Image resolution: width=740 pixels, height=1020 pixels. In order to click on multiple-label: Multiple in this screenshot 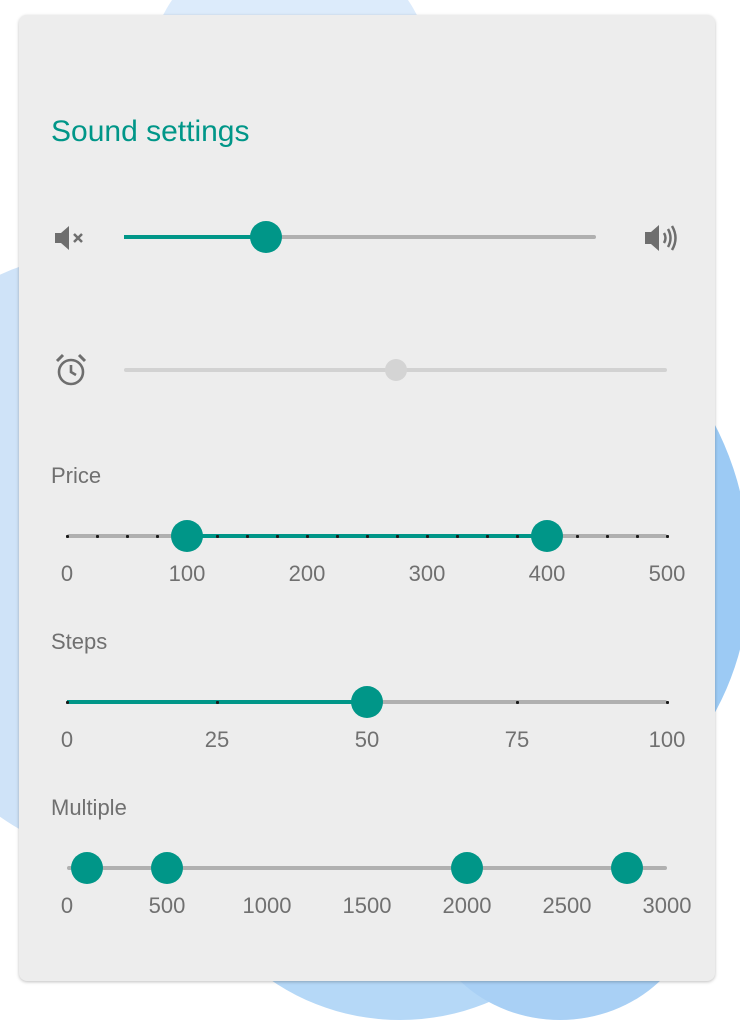, I will do `click(89, 807)`.